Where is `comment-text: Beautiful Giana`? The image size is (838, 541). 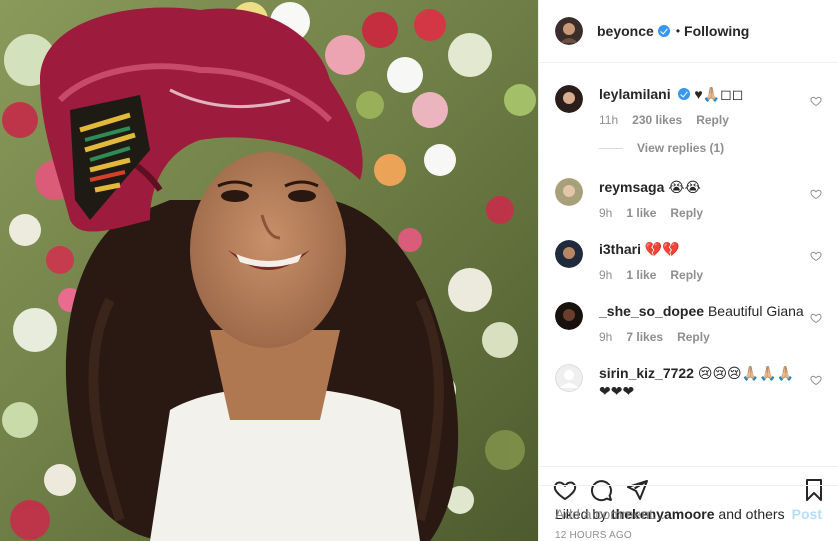 comment-text: Beautiful Giana is located at coordinates (755, 311).